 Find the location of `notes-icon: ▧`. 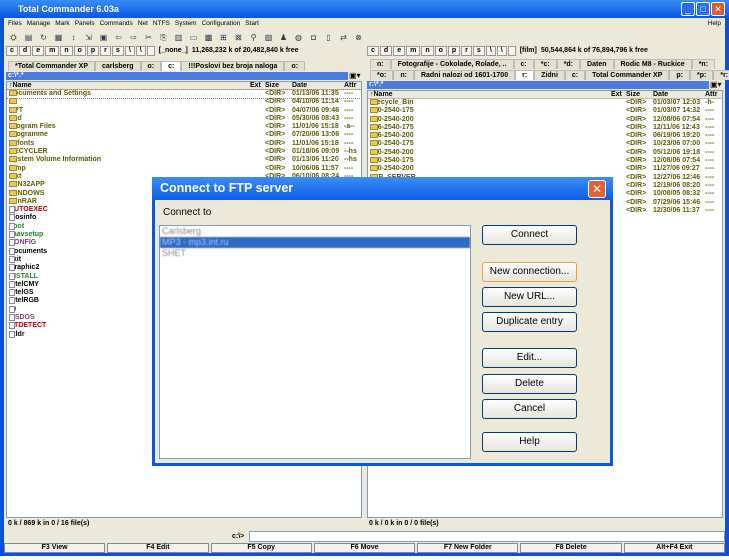

notes-icon: ▧ is located at coordinates (268, 37).